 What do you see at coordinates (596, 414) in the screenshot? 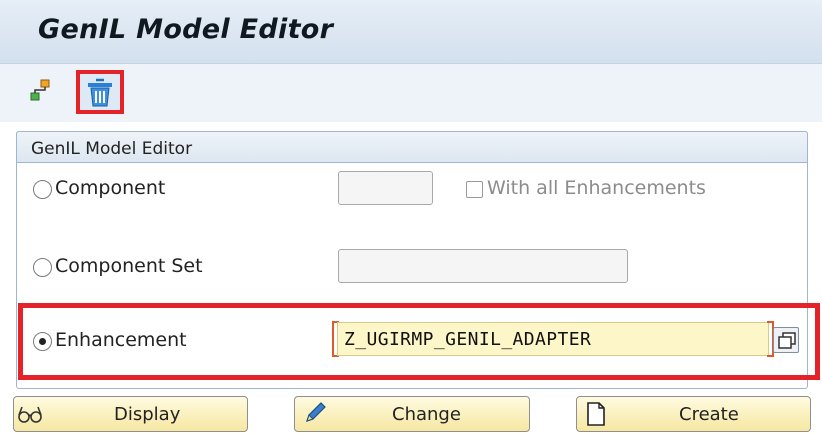
I see `new-document-icon` at bounding box center [596, 414].